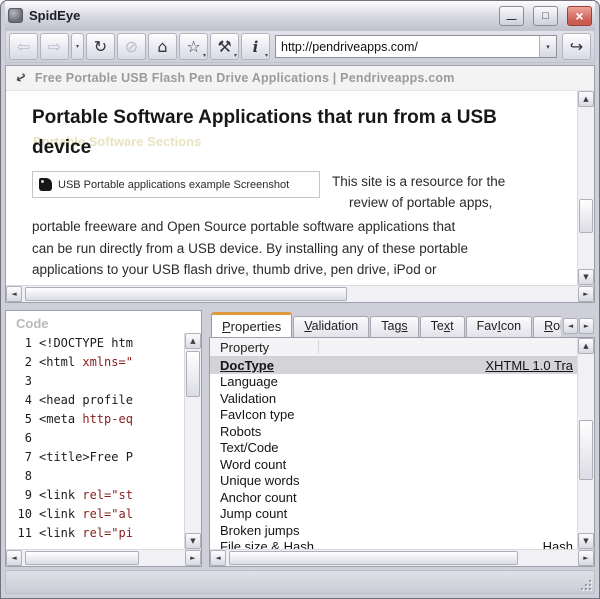 The width and height of the screenshot is (600, 599). Describe the element at coordinates (393, 347) in the screenshot. I see `property-column-header: Property` at that location.